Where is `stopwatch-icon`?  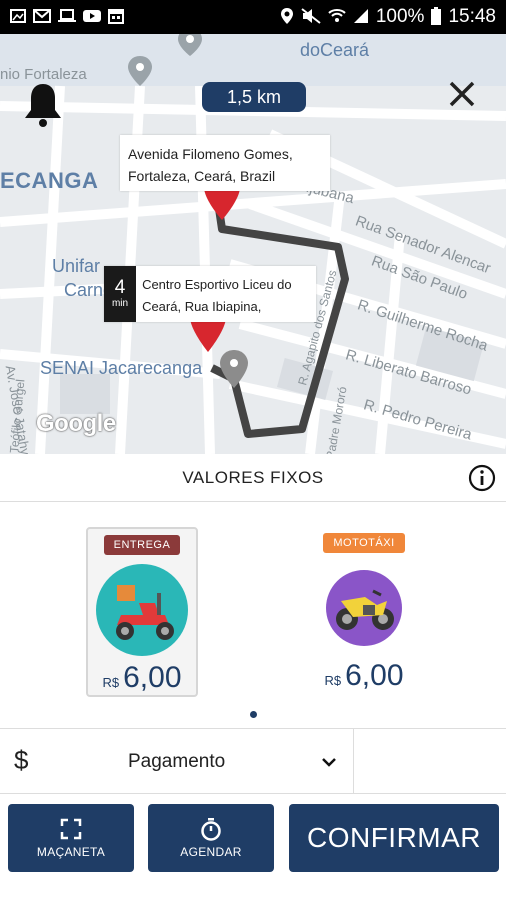 stopwatch-icon is located at coordinates (211, 829).